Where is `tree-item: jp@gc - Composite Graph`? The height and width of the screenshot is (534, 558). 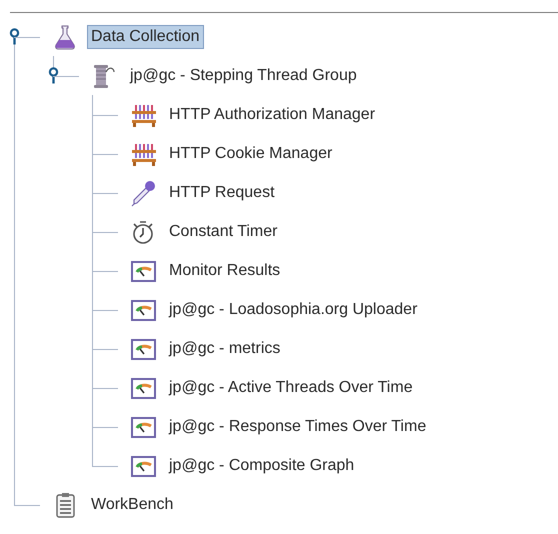 tree-item: jp@gc - Composite Graph is located at coordinates (261, 466).